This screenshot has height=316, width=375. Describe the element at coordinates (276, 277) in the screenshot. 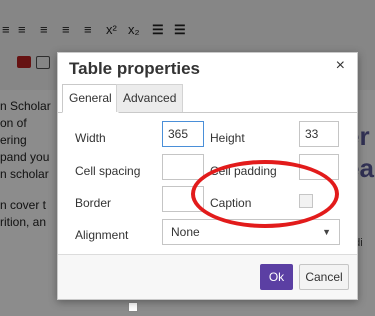

I see `ok-button: Ok` at that location.